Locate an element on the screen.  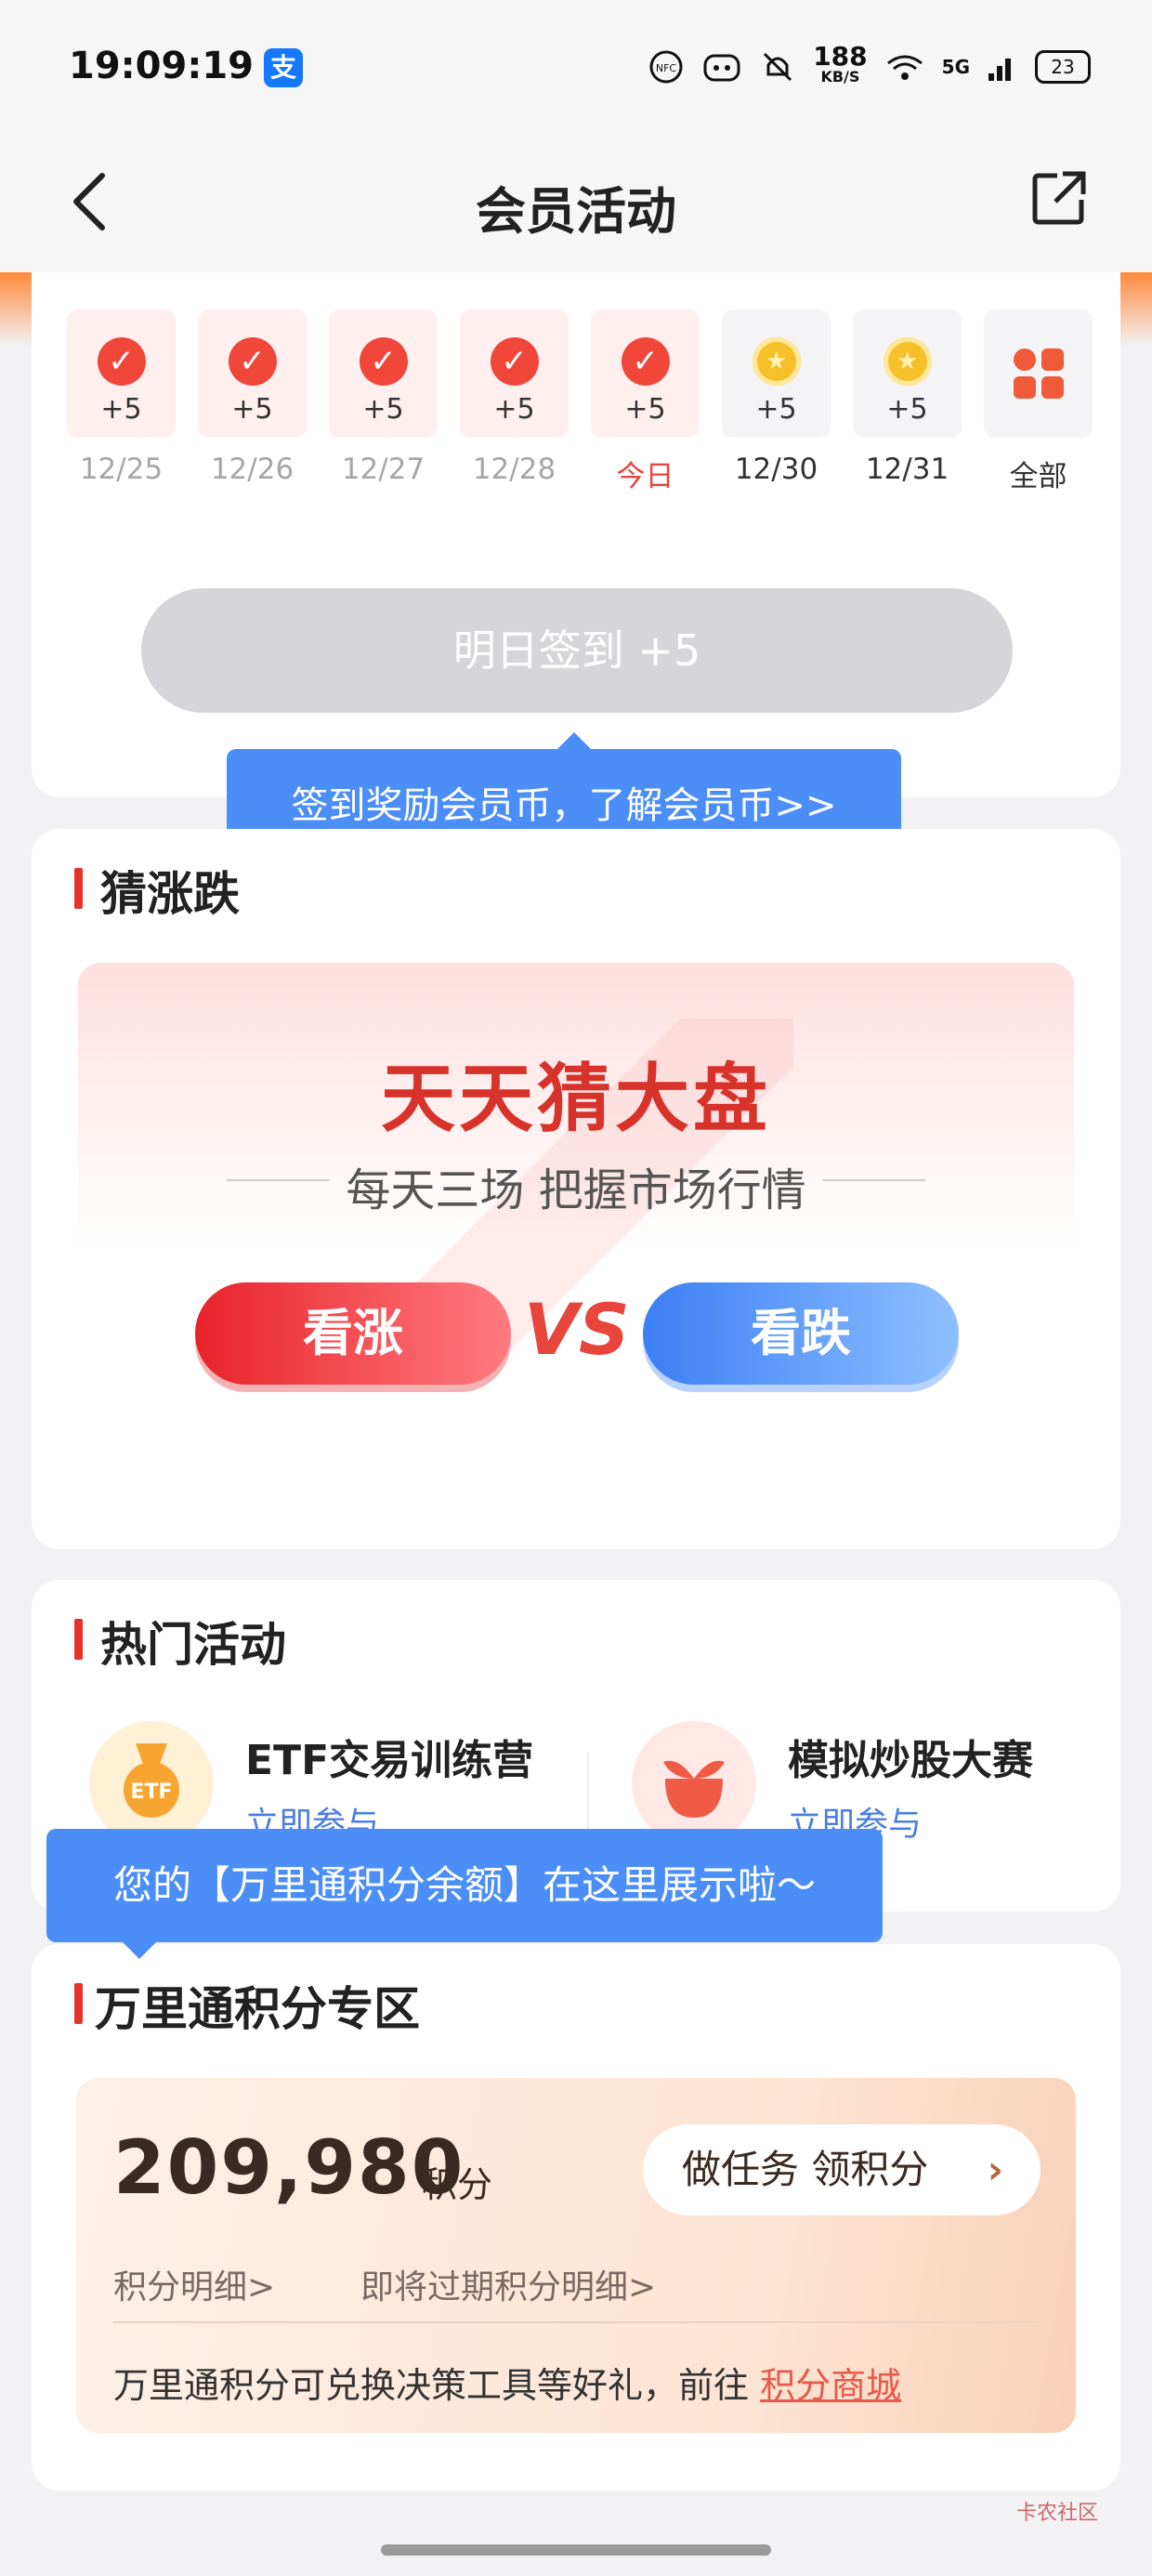
page-title: 会员活动 is located at coordinates (576, 211).